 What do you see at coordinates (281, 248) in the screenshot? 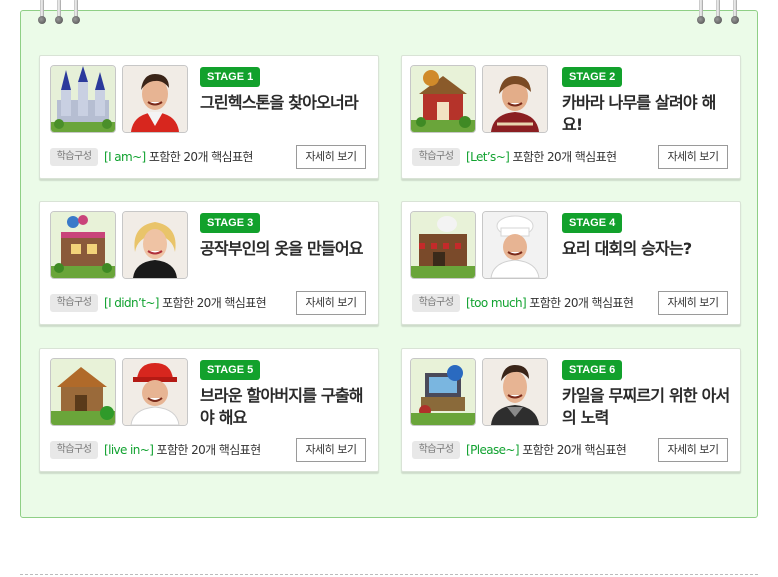
I see `stage-title: 공작부인의 옷을 만들어요` at bounding box center [281, 248].